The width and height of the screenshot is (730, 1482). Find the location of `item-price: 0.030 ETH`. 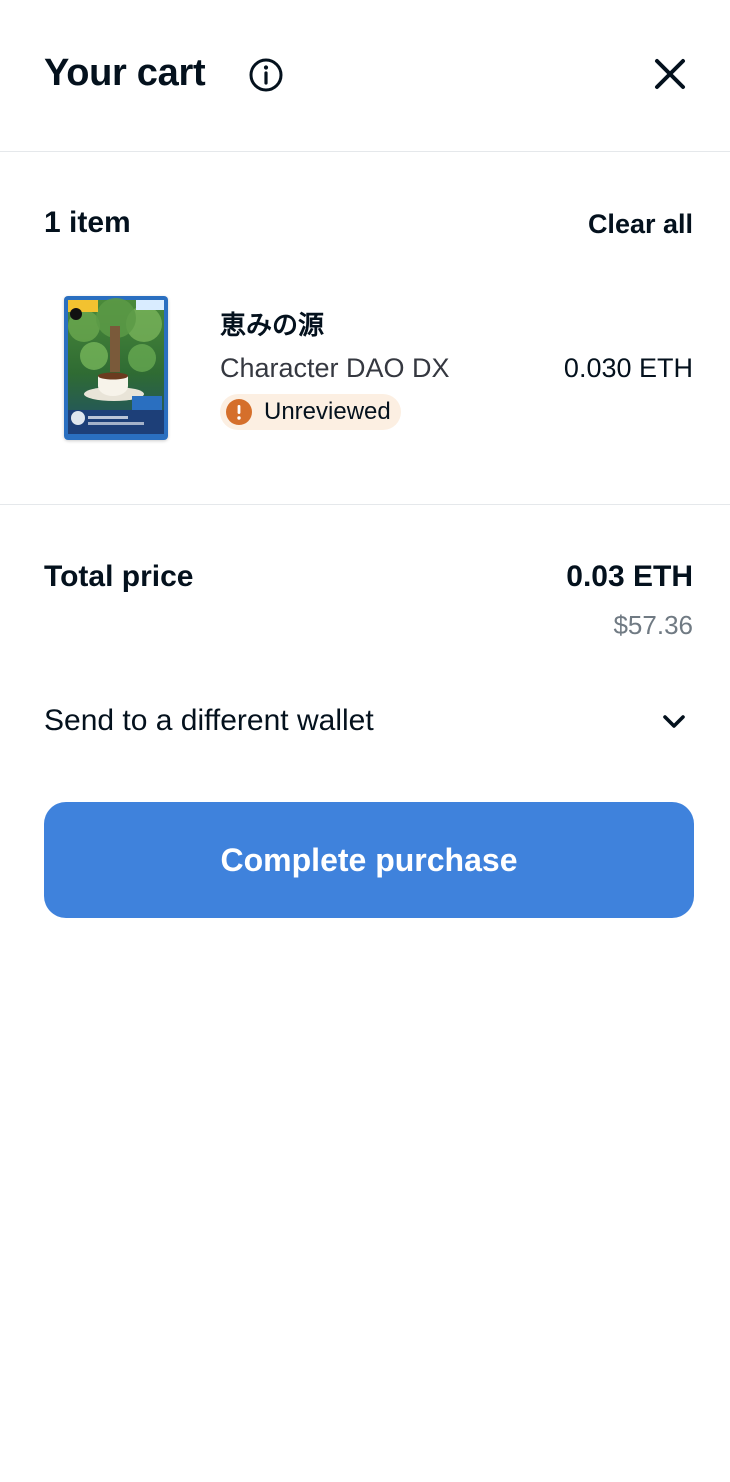

item-price: 0.030 ETH is located at coordinates (628, 368).